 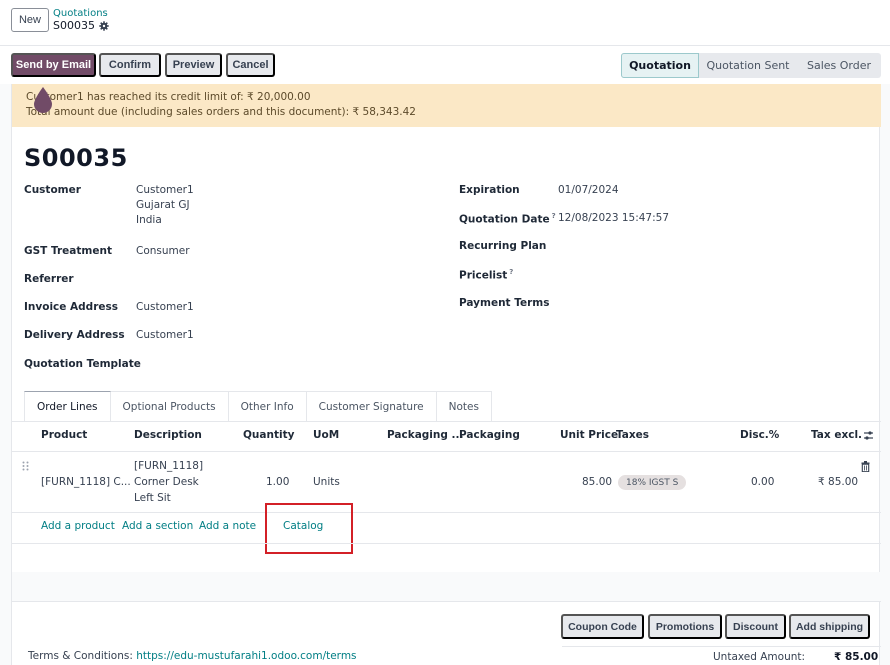 I want to click on description-line: Corner Desk, so click(x=166, y=482).